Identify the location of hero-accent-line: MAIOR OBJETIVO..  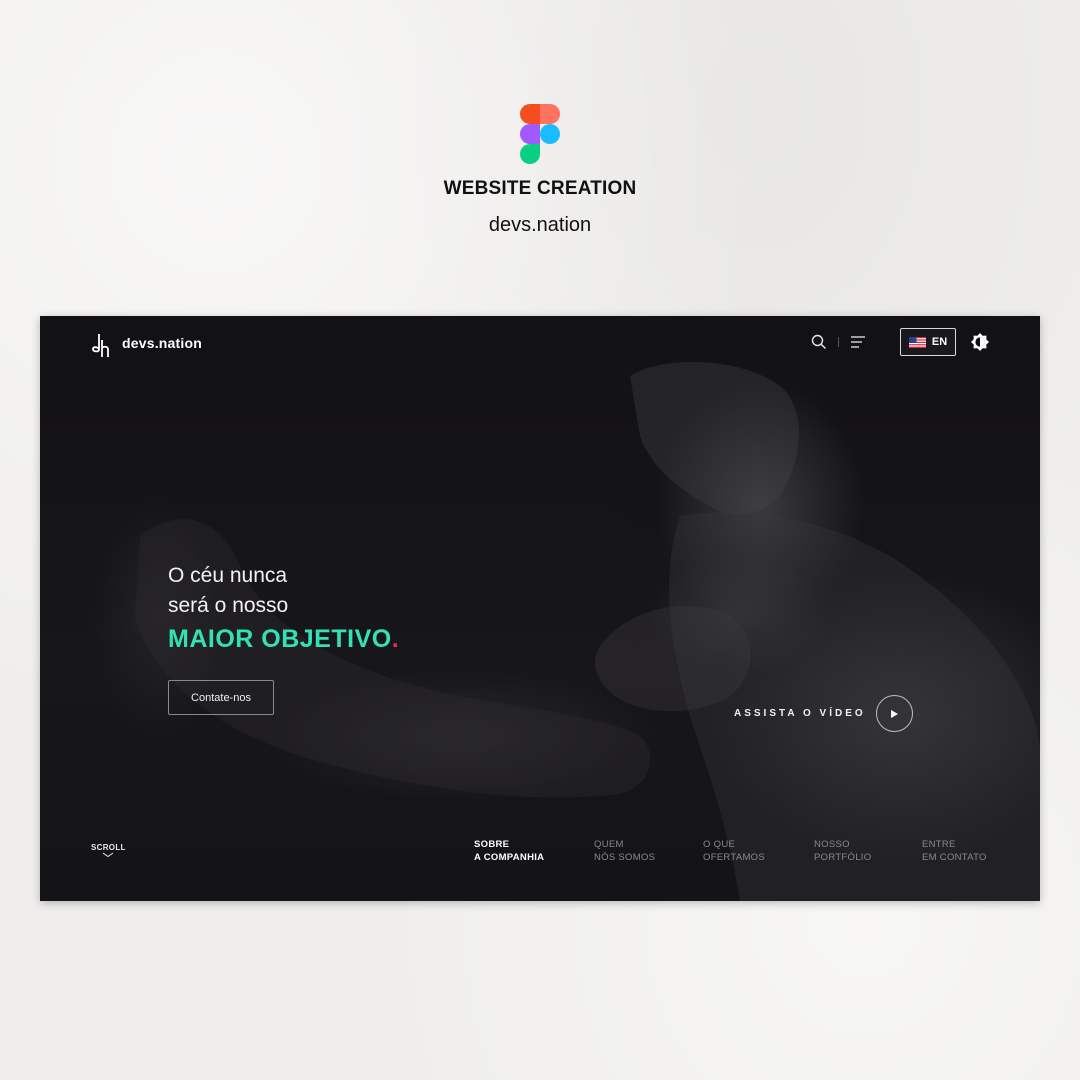
(283, 639).